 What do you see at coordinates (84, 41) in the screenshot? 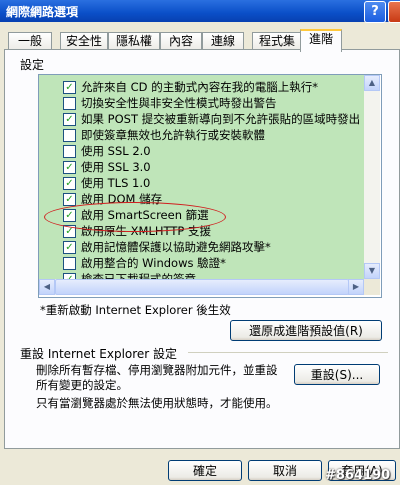
I see `tab-security: 安全性` at bounding box center [84, 41].